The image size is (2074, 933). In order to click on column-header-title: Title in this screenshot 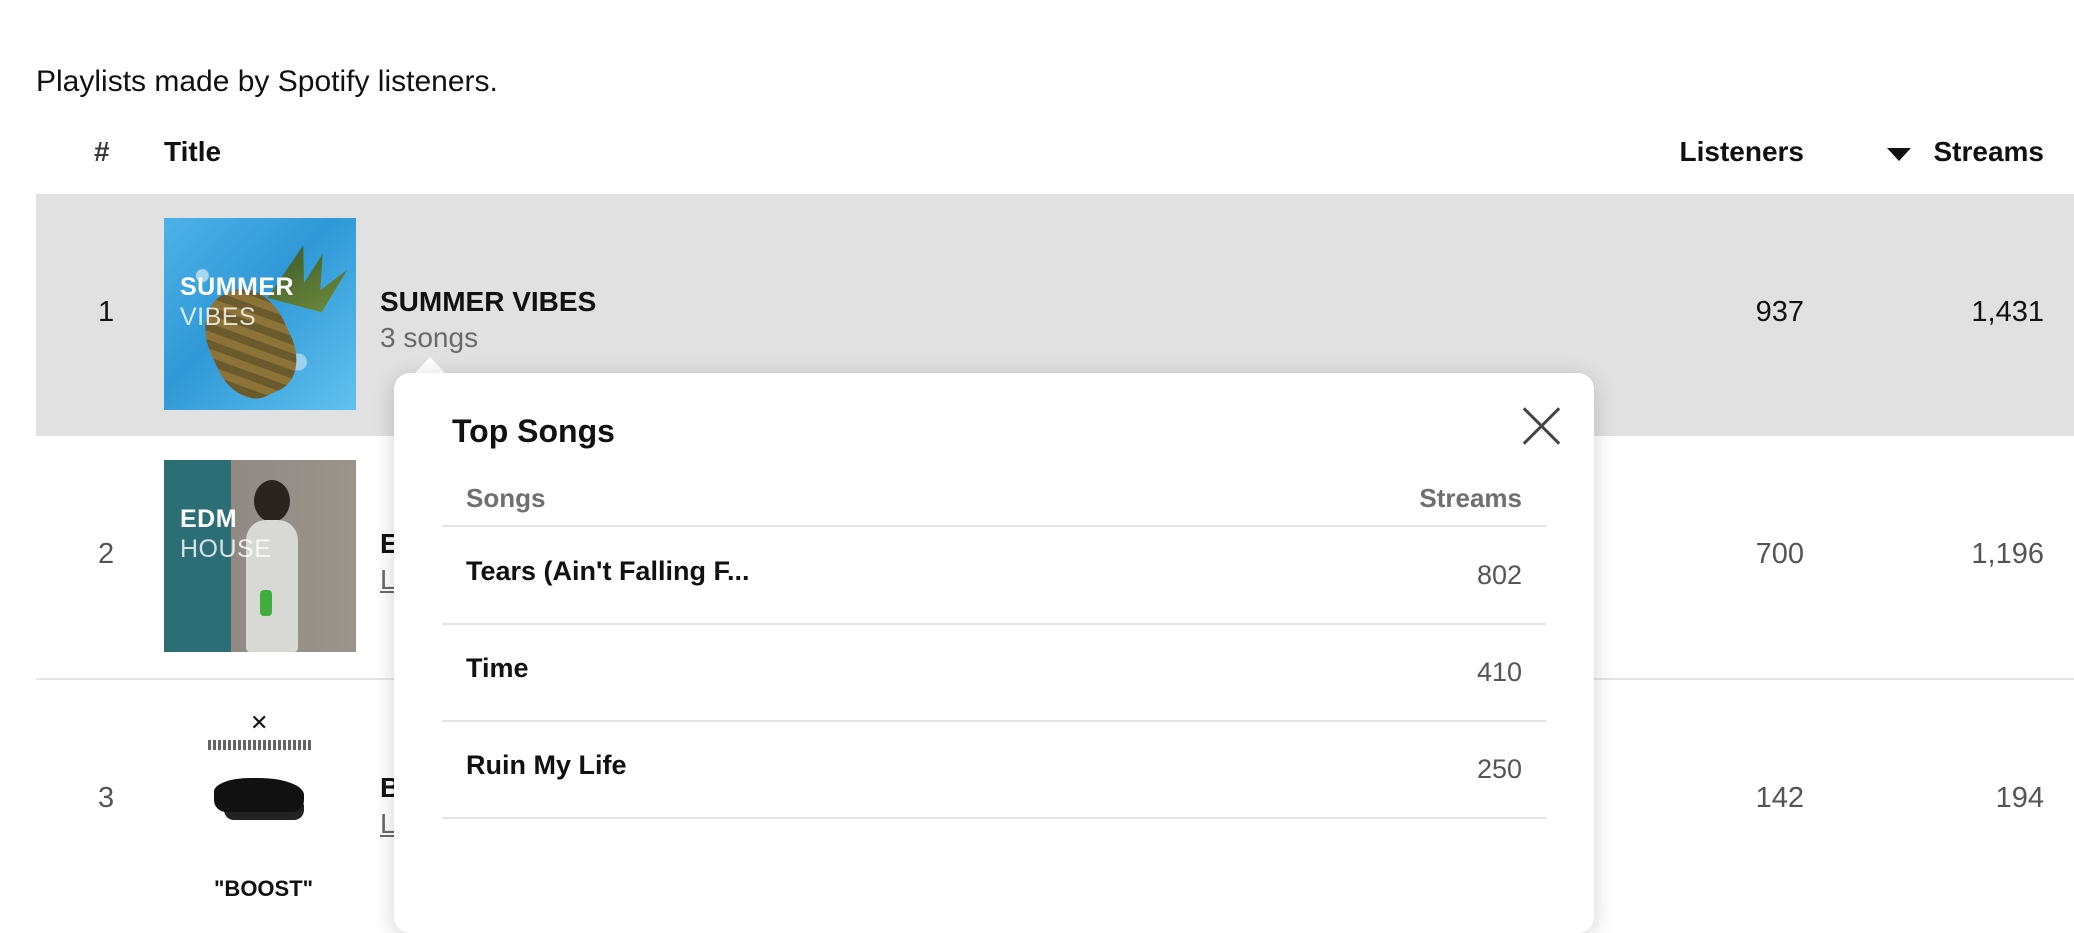, I will do `click(192, 152)`.